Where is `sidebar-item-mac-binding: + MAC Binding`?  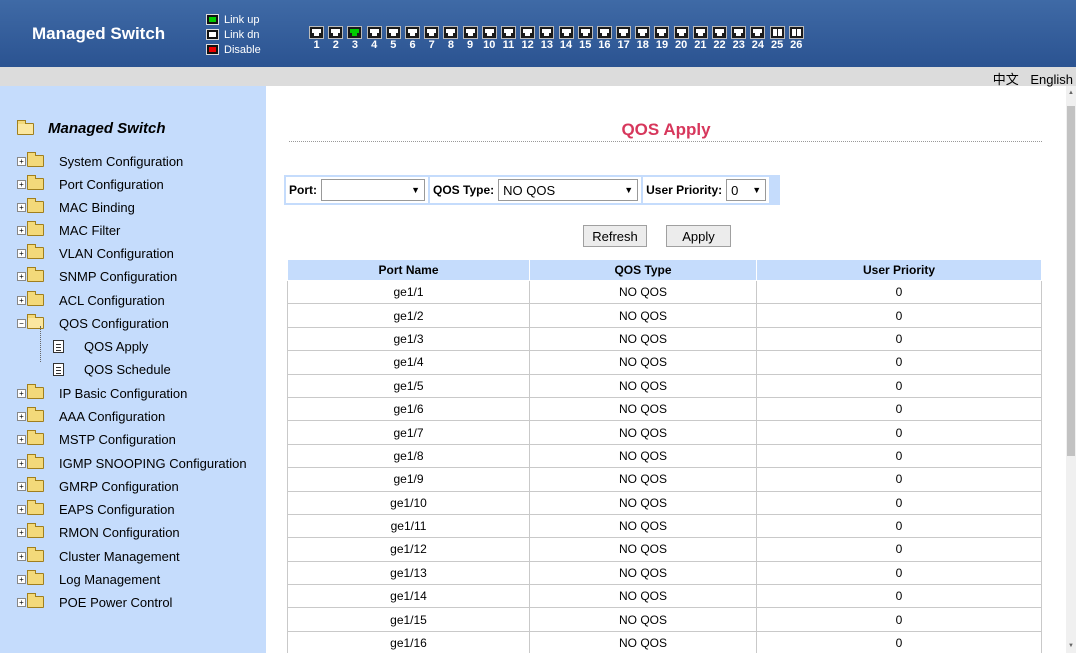 sidebar-item-mac-binding: + MAC Binding is located at coordinates (76, 207).